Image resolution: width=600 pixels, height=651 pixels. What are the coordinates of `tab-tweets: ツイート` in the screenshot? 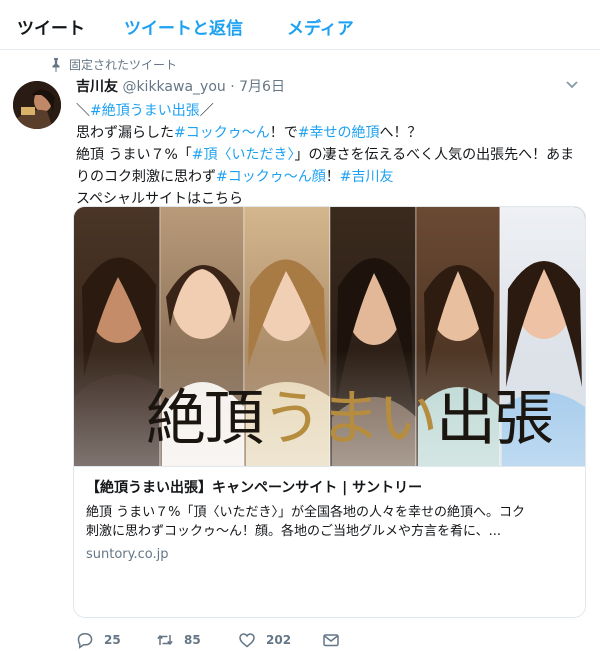 It's located at (51, 26).